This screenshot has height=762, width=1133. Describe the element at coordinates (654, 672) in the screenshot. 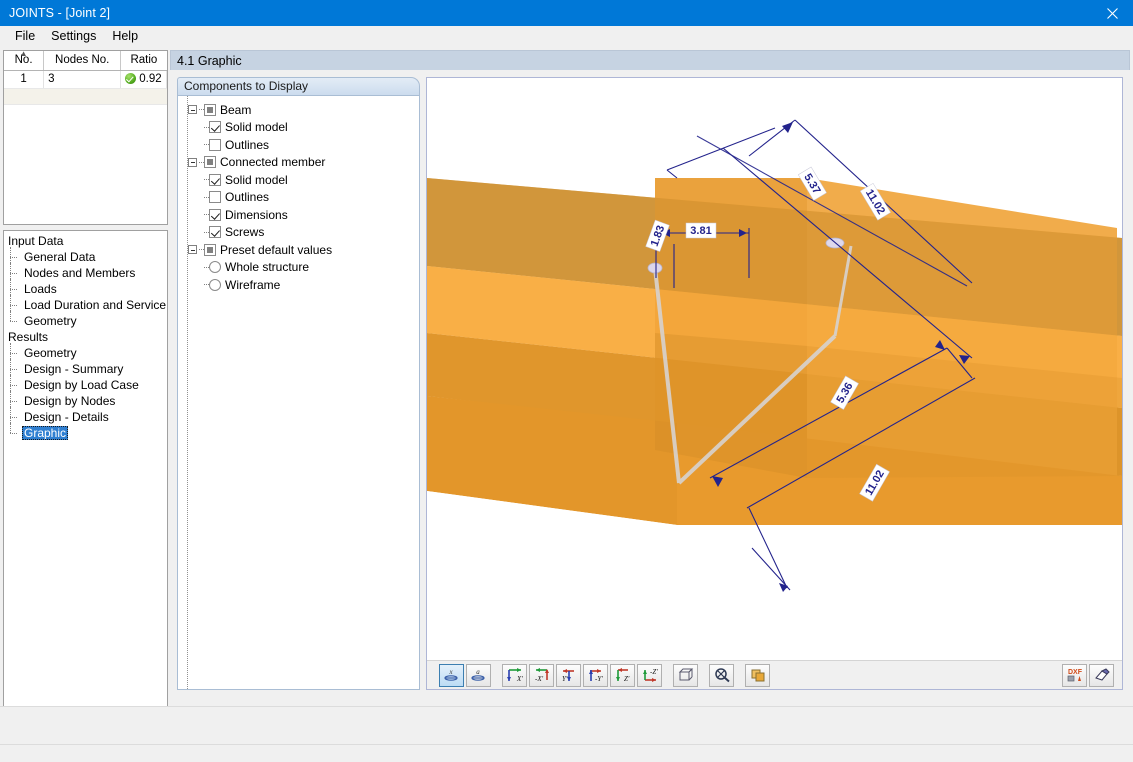

I see `svg-text: -Z'` at that location.